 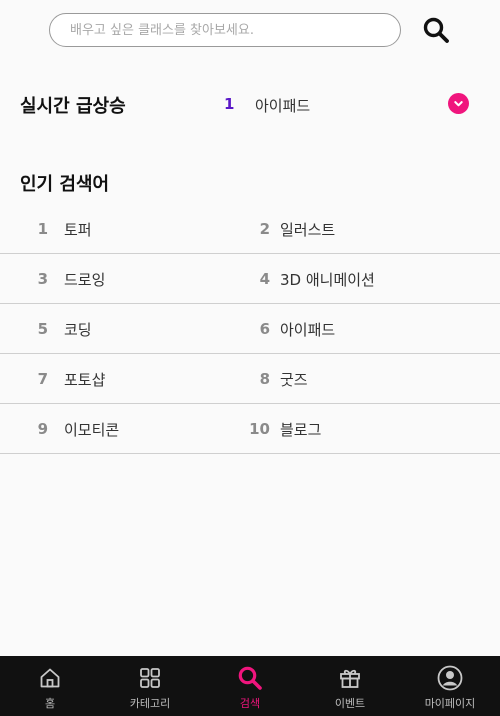 What do you see at coordinates (42, 379) in the screenshot?
I see `list-item-rank: 7` at bounding box center [42, 379].